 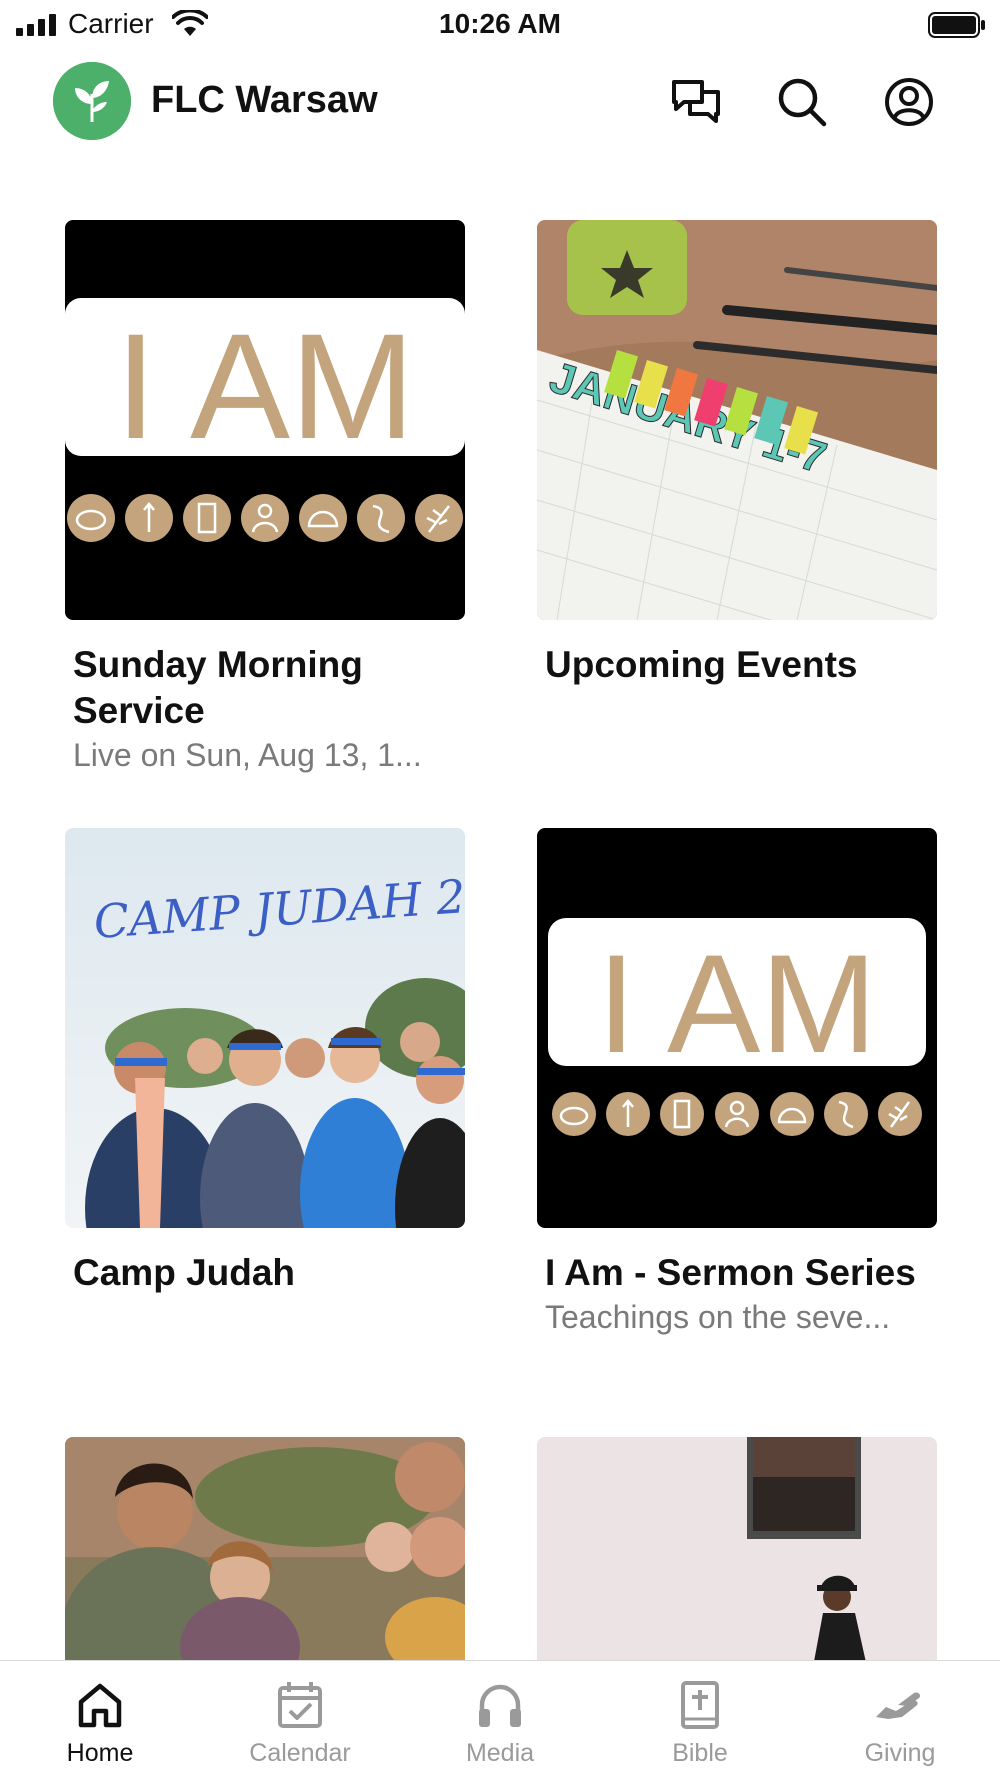 What do you see at coordinates (100, 1705) in the screenshot?
I see `home-icon` at bounding box center [100, 1705].